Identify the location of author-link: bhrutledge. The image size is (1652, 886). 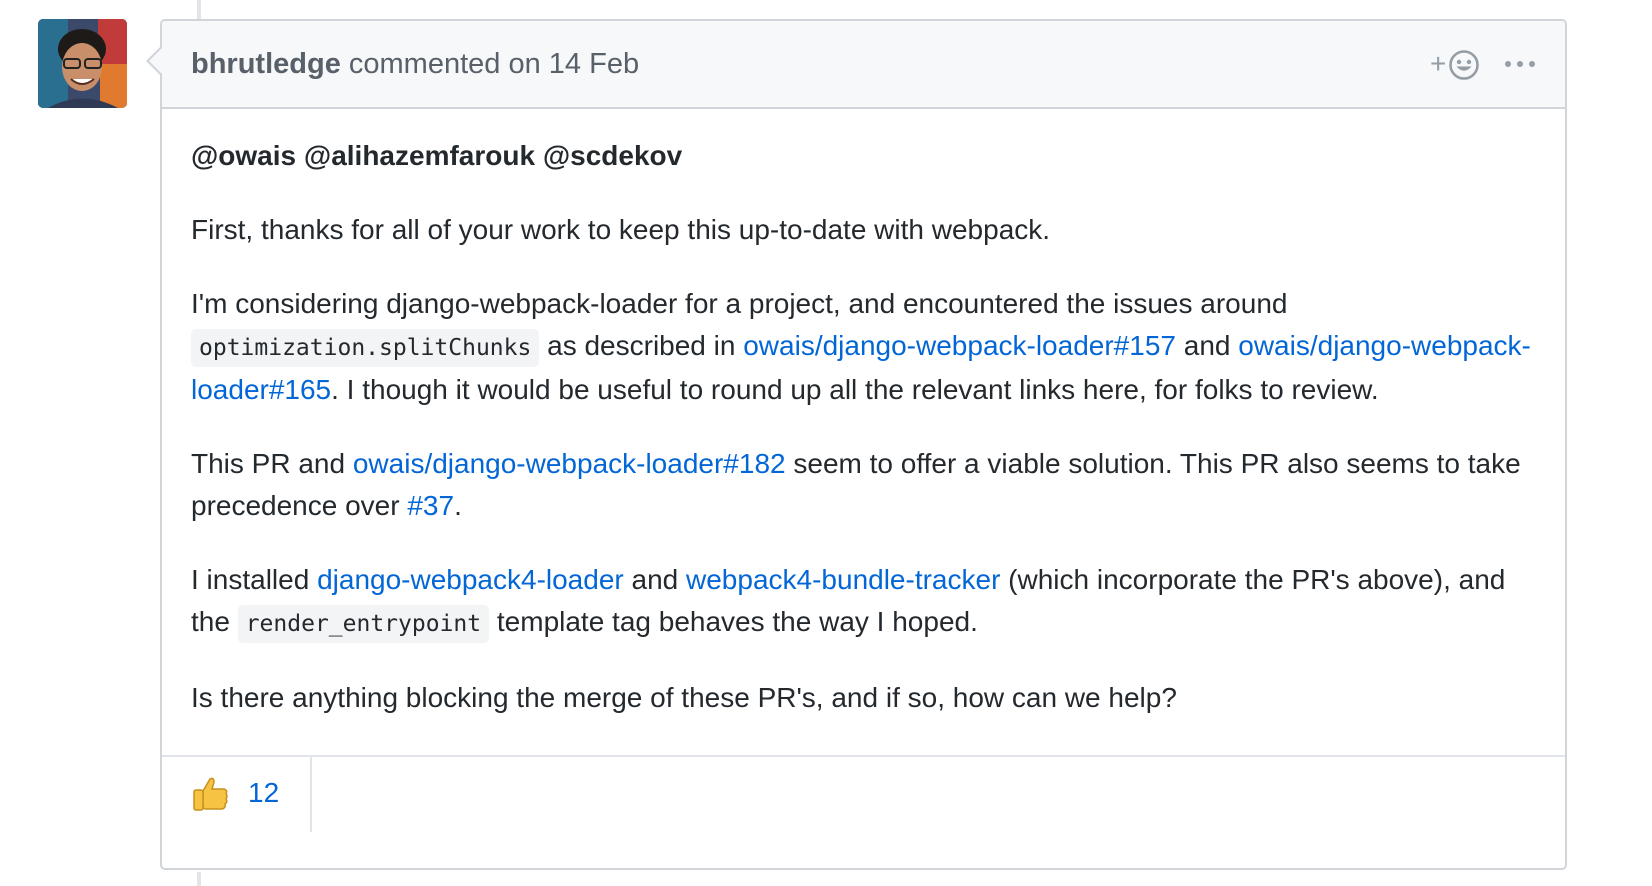
(266, 64).